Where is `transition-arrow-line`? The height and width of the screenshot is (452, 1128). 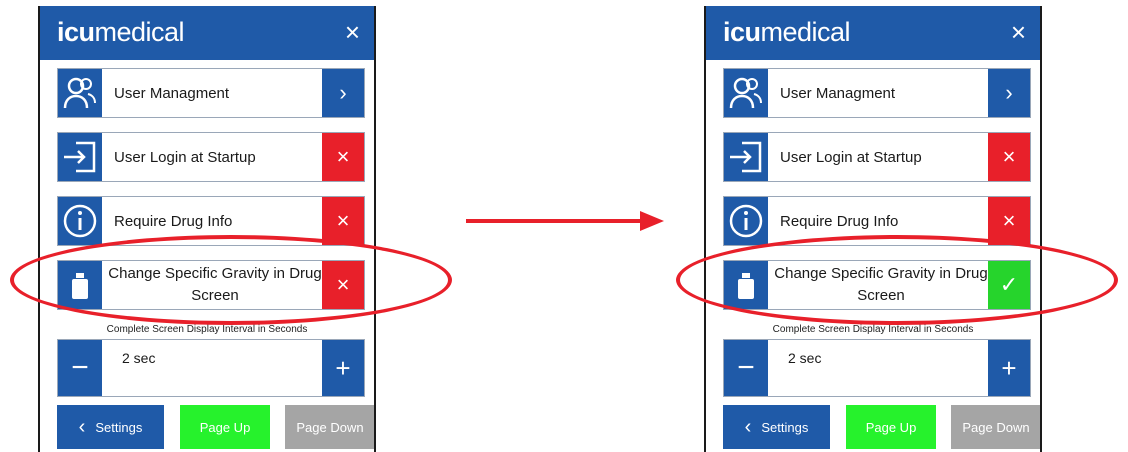 transition-arrow-line is located at coordinates (554, 221).